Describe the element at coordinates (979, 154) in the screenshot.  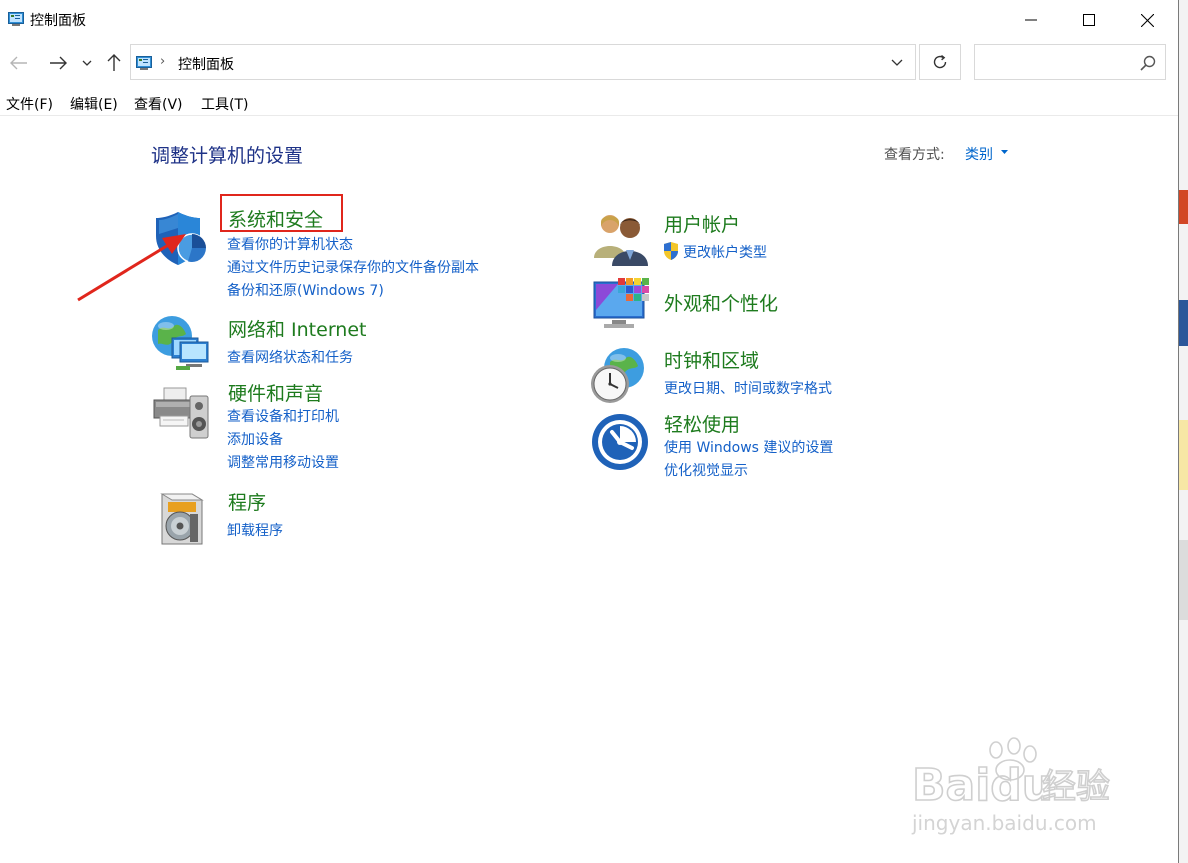
I see `view-by-dropdown: 类别` at that location.